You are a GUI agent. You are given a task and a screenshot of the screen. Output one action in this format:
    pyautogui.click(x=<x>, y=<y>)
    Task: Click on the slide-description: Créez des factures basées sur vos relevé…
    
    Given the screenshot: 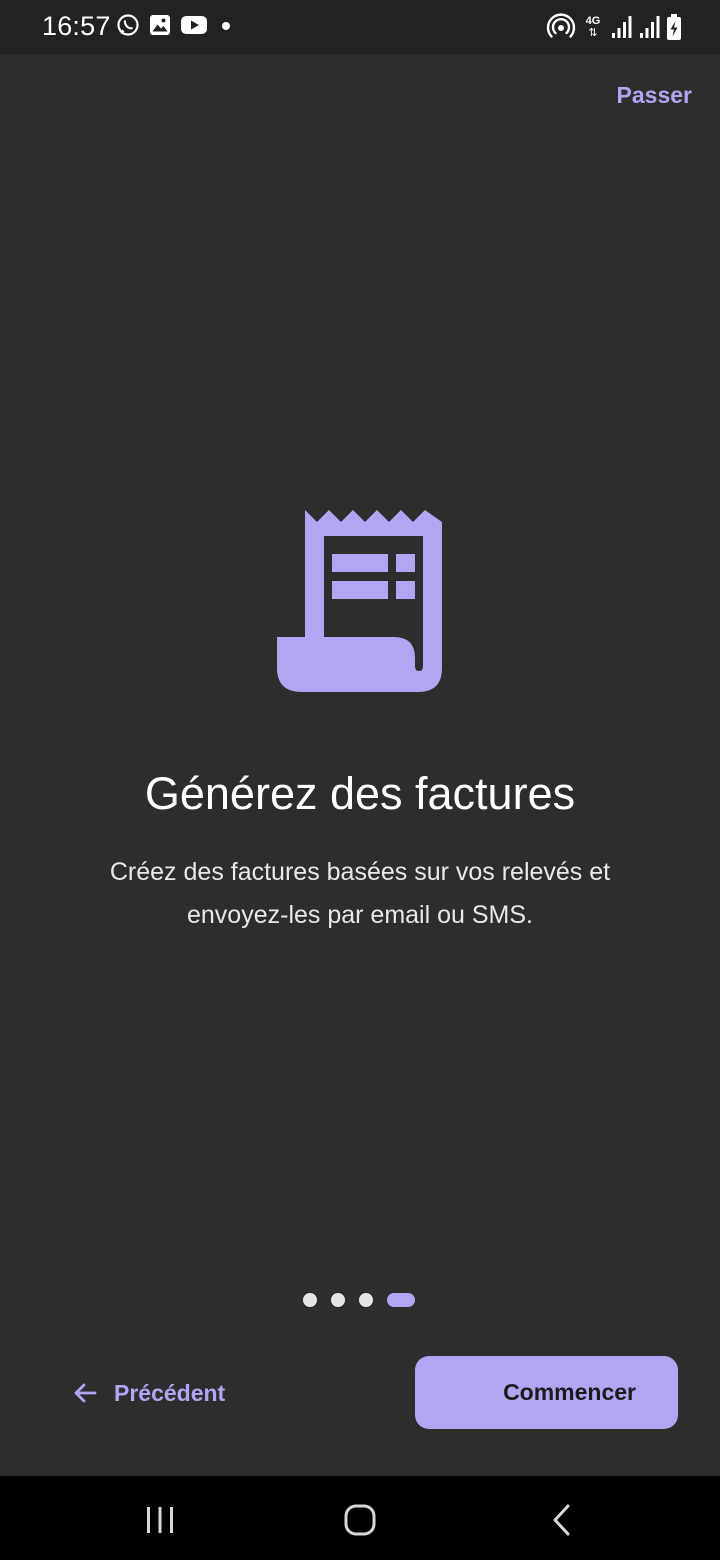 What is the action you would take?
    pyautogui.click(x=360, y=893)
    